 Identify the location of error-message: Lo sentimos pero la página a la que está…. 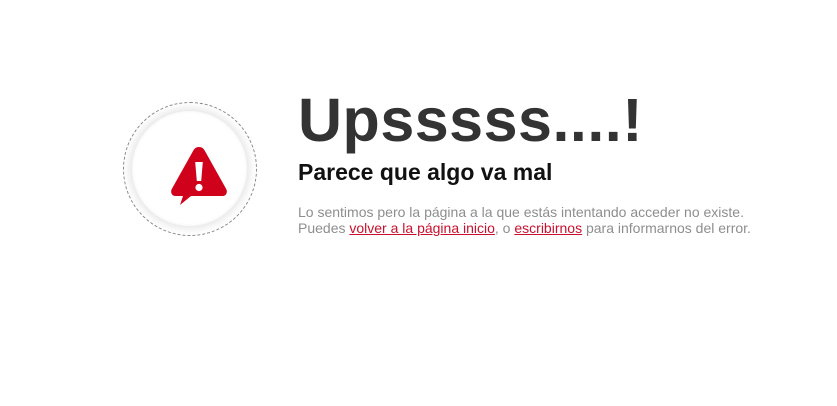
(538, 220).